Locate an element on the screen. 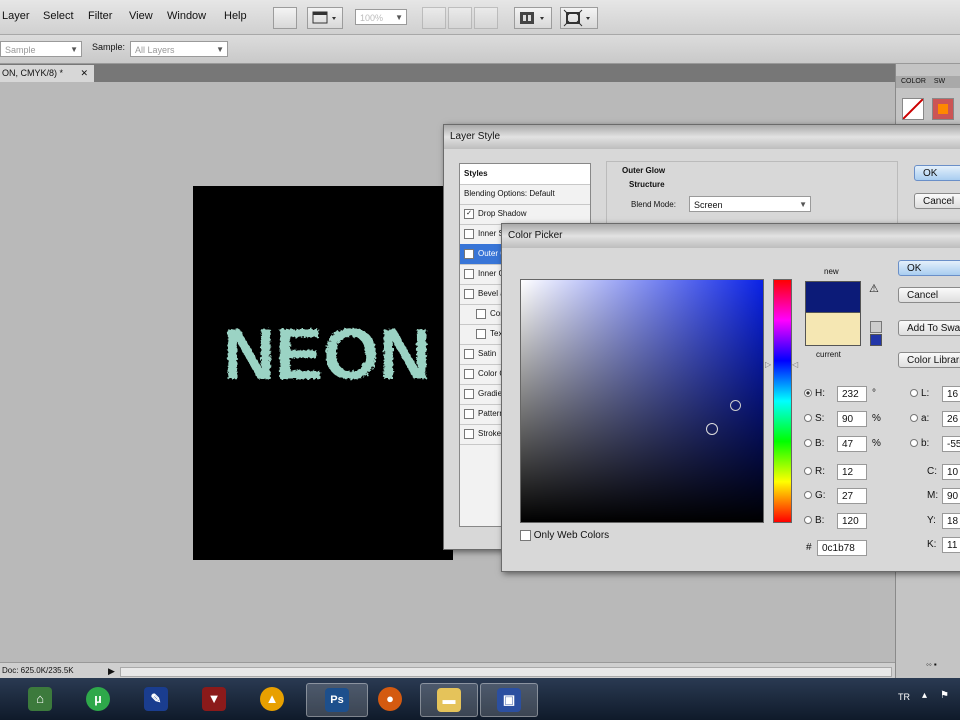 Image resolution: width=960 pixels, height=720 pixels. field-label-b: B: is located at coordinates (814, 444).